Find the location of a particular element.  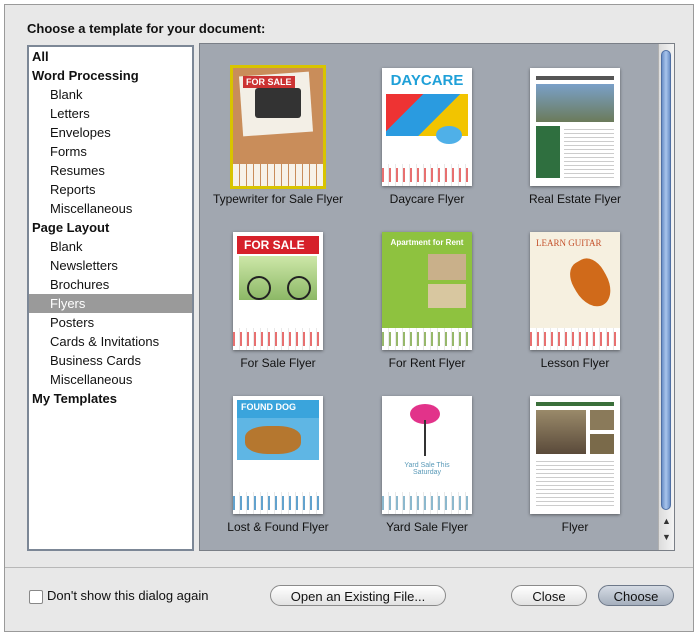

template-item: FOUND DOG Lost & Found Flyer is located at coordinates (278, 465).